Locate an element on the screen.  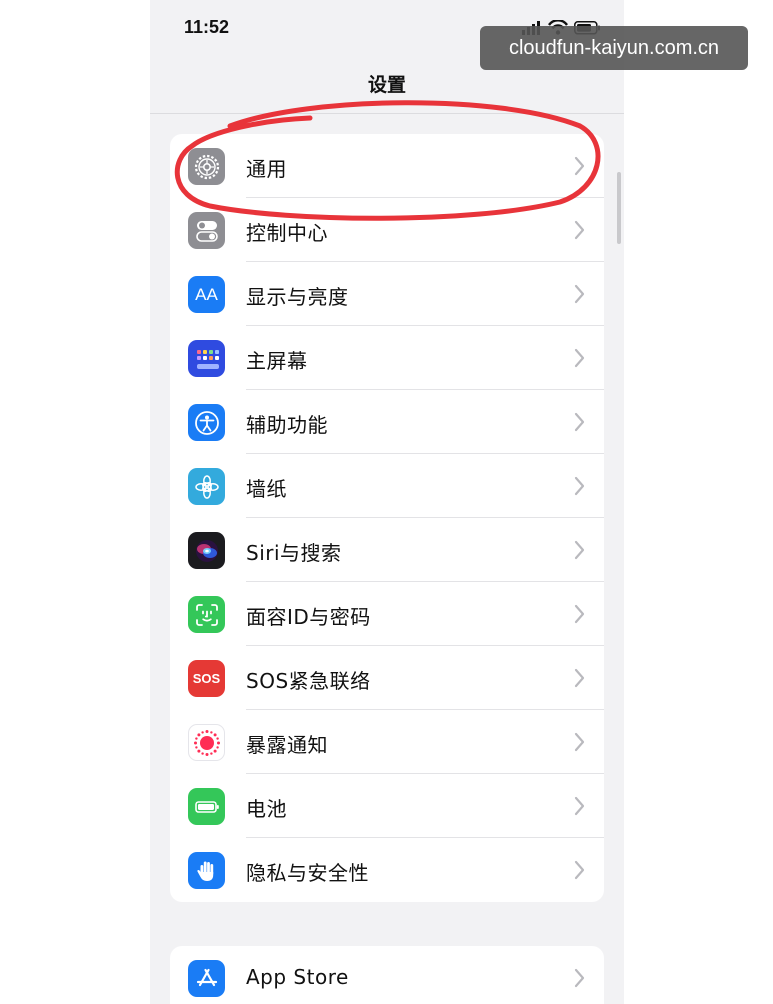
settings-row-label: 暴露通知 is located at coordinates (287, 745).